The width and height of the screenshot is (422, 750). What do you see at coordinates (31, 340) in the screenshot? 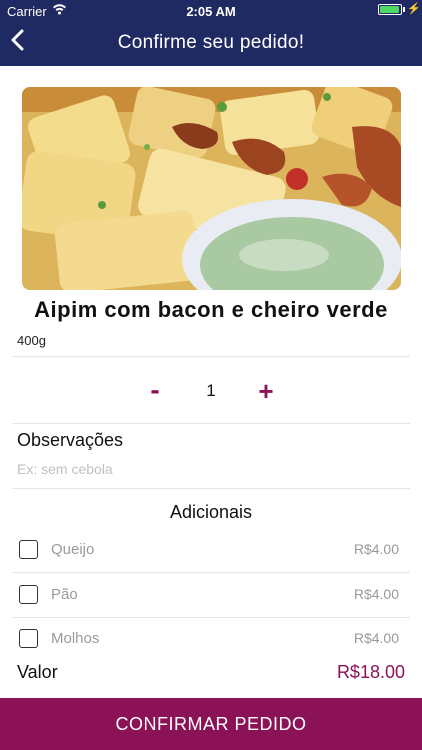
I see `product-weight: 400g` at bounding box center [31, 340].